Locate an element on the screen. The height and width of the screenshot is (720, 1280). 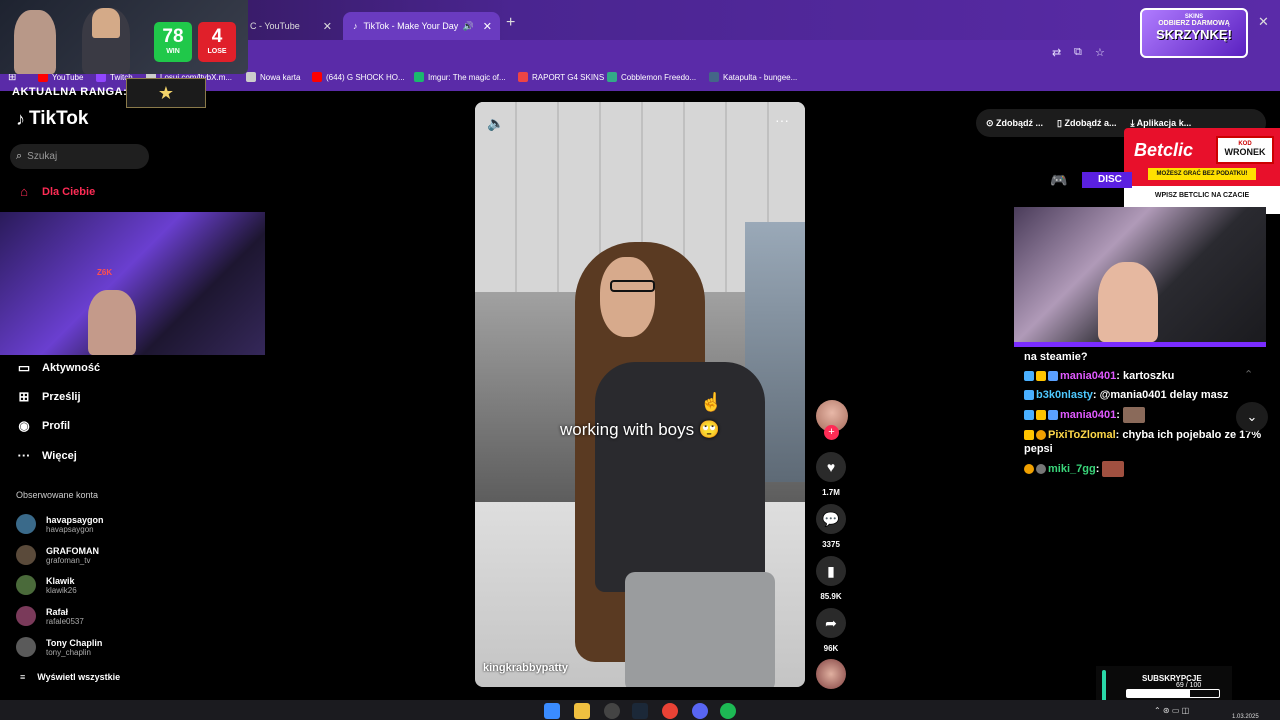
install-icon: ⧉ is located at coordinates (1078, 52).